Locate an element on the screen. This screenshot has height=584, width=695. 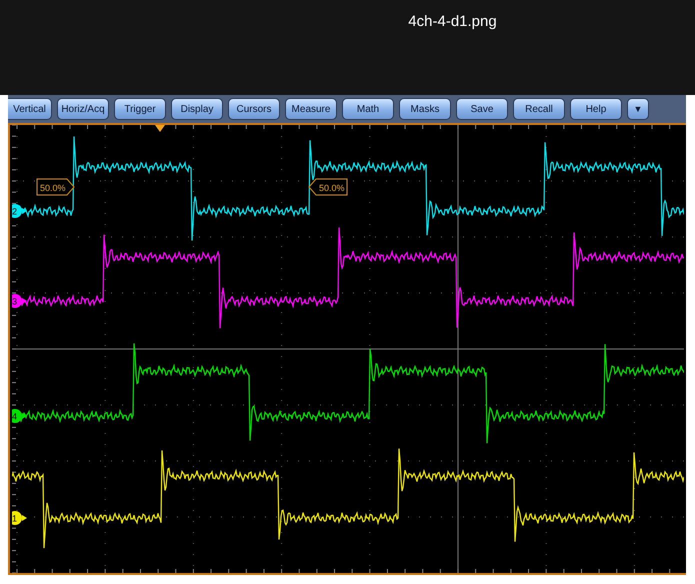
menu-button: Trigger is located at coordinates (140, 109).